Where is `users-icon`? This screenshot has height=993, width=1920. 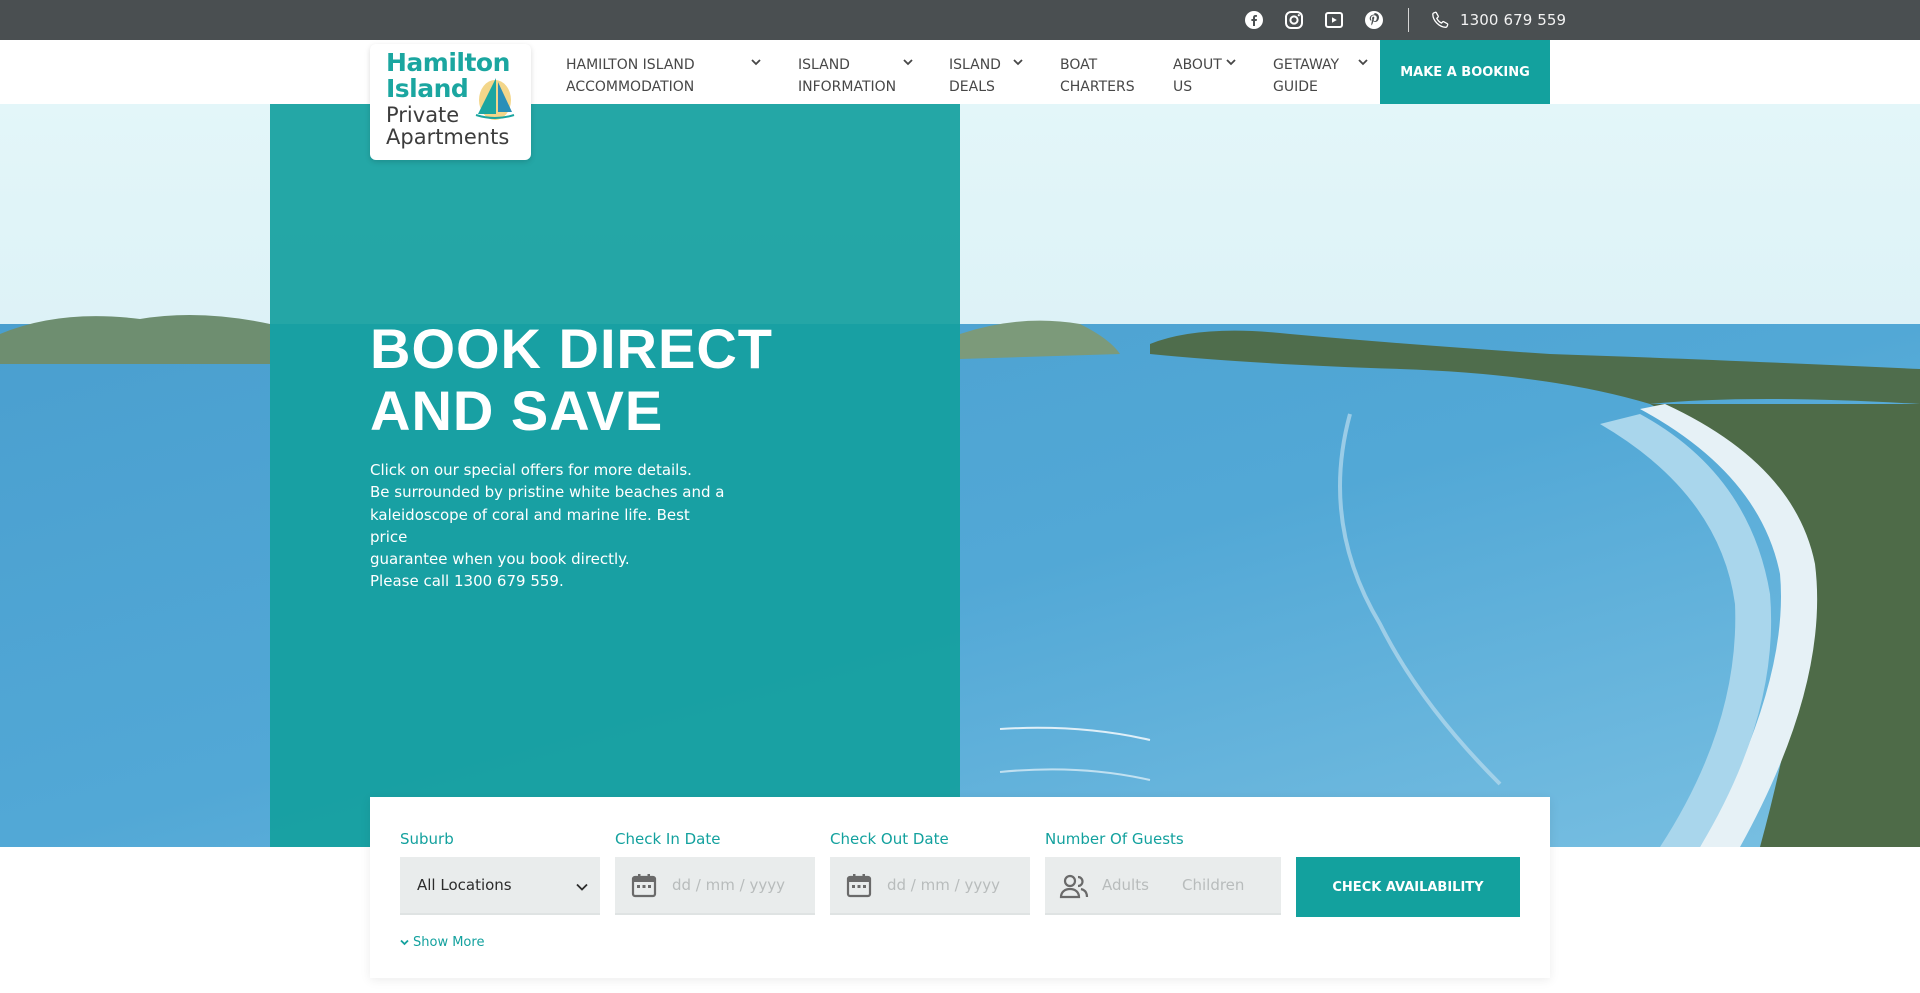
users-icon is located at coordinates (1074, 886).